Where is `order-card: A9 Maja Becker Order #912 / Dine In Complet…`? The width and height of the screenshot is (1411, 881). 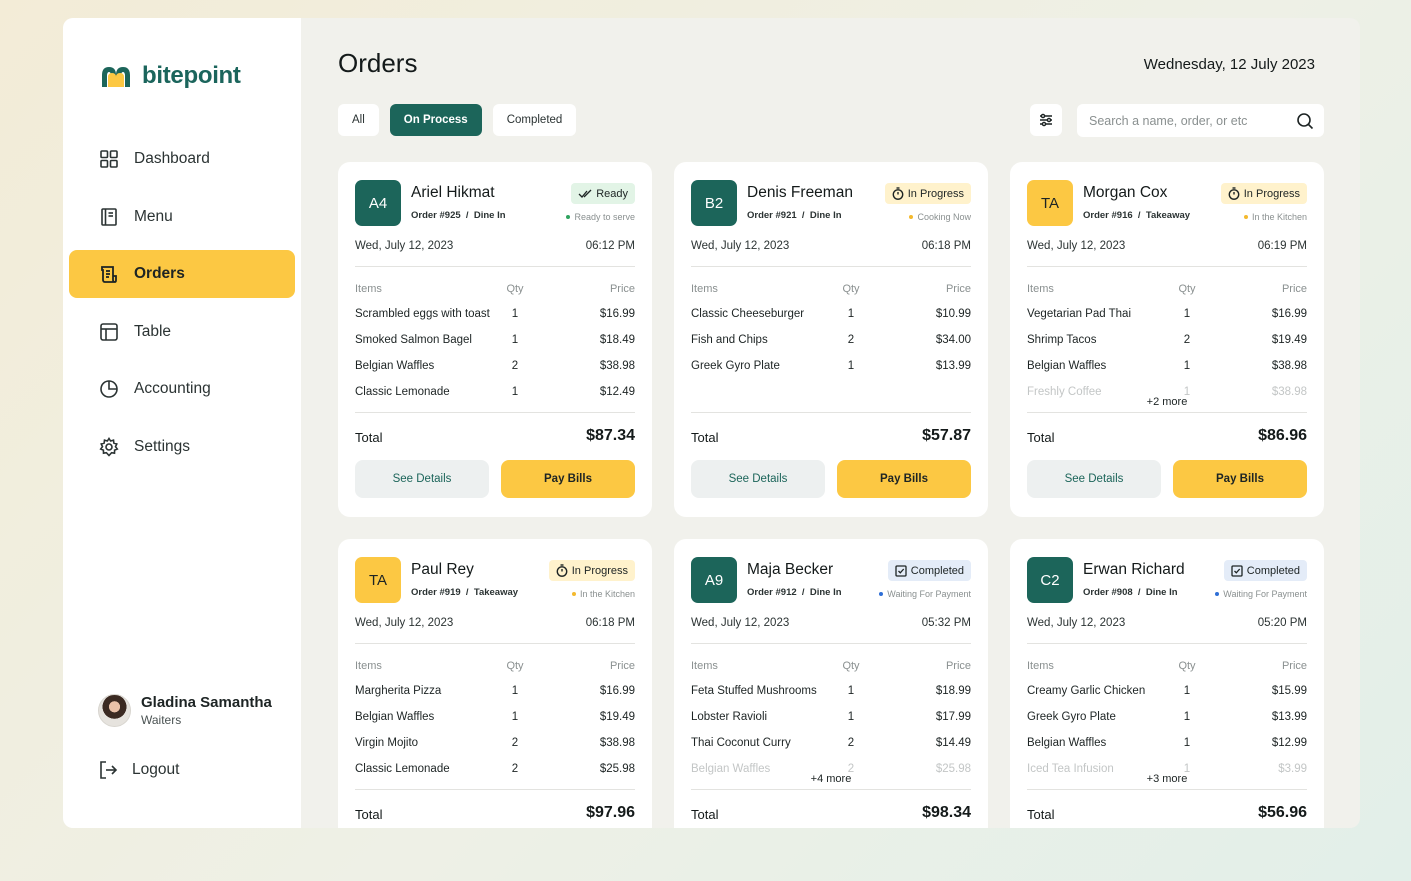 order-card: A9 Maja Becker Order #912 / Dine In Complet… is located at coordinates (831, 683).